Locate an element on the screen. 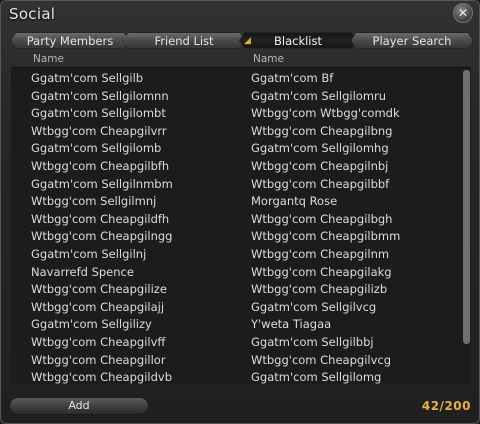  scrollbar is located at coordinates (466, 207).